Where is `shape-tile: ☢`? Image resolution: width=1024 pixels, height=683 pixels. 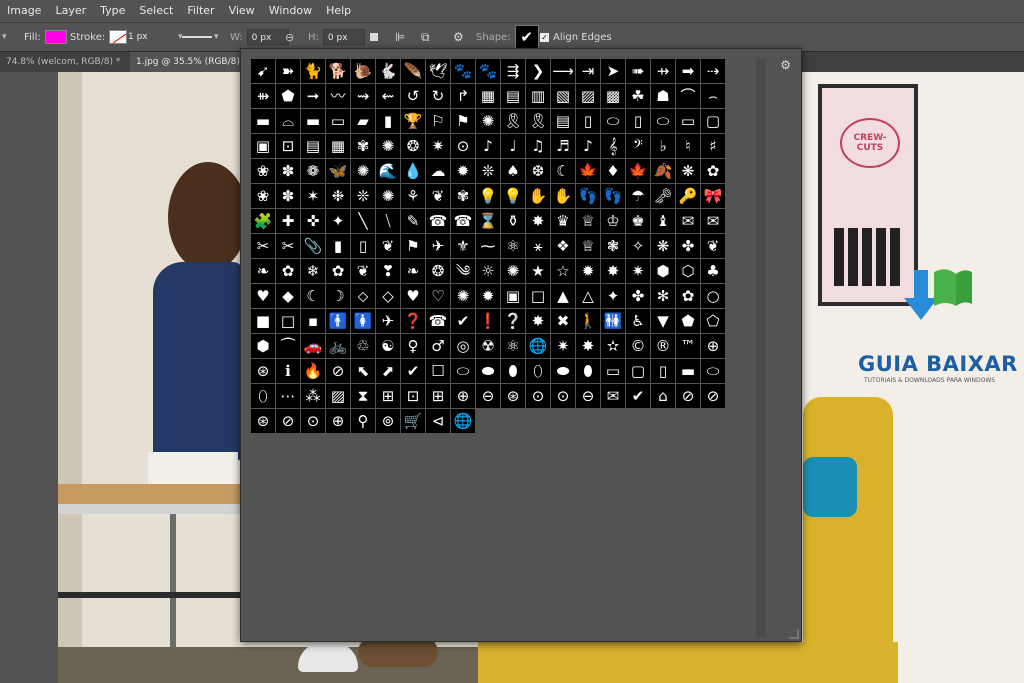 shape-tile: ☢ is located at coordinates (488, 346).